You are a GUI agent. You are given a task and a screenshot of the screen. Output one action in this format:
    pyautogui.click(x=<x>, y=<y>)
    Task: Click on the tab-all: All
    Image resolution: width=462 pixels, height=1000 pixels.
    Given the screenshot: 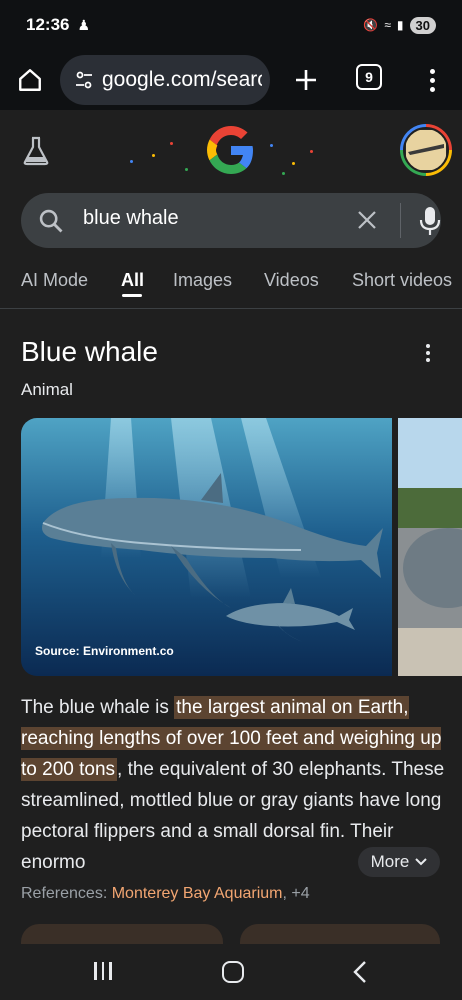 What is the action you would take?
    pyautogui.click(x=132, y=280)
    